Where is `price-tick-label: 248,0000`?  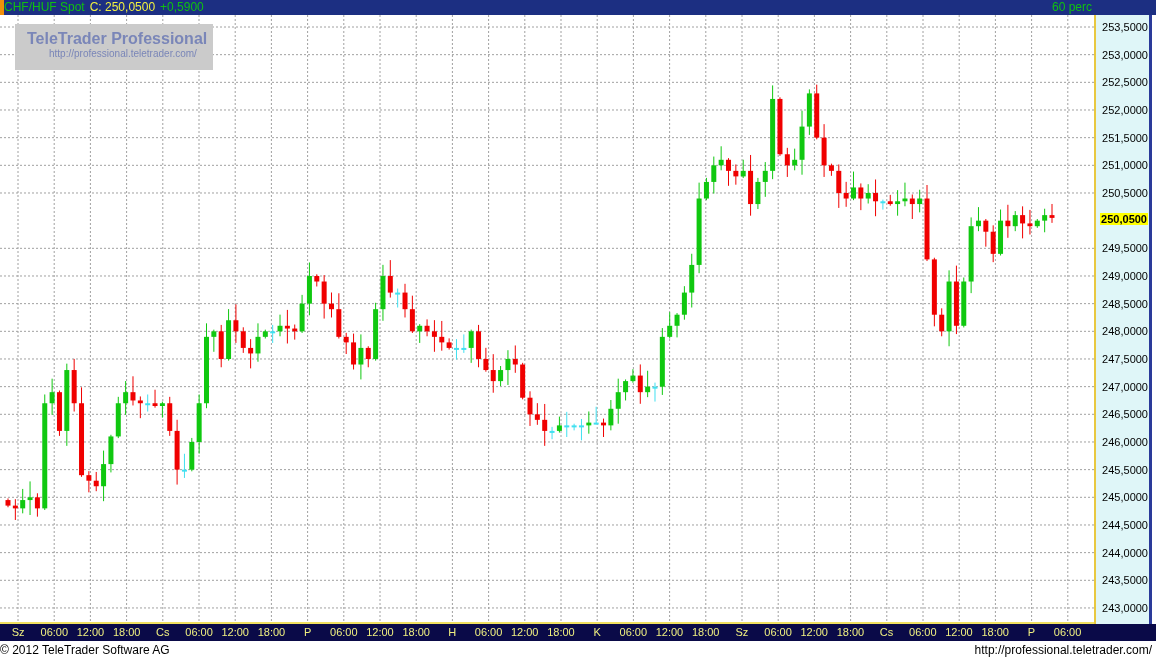
price-tick-label: 248,0000 is located at coordinates (1125, 331).